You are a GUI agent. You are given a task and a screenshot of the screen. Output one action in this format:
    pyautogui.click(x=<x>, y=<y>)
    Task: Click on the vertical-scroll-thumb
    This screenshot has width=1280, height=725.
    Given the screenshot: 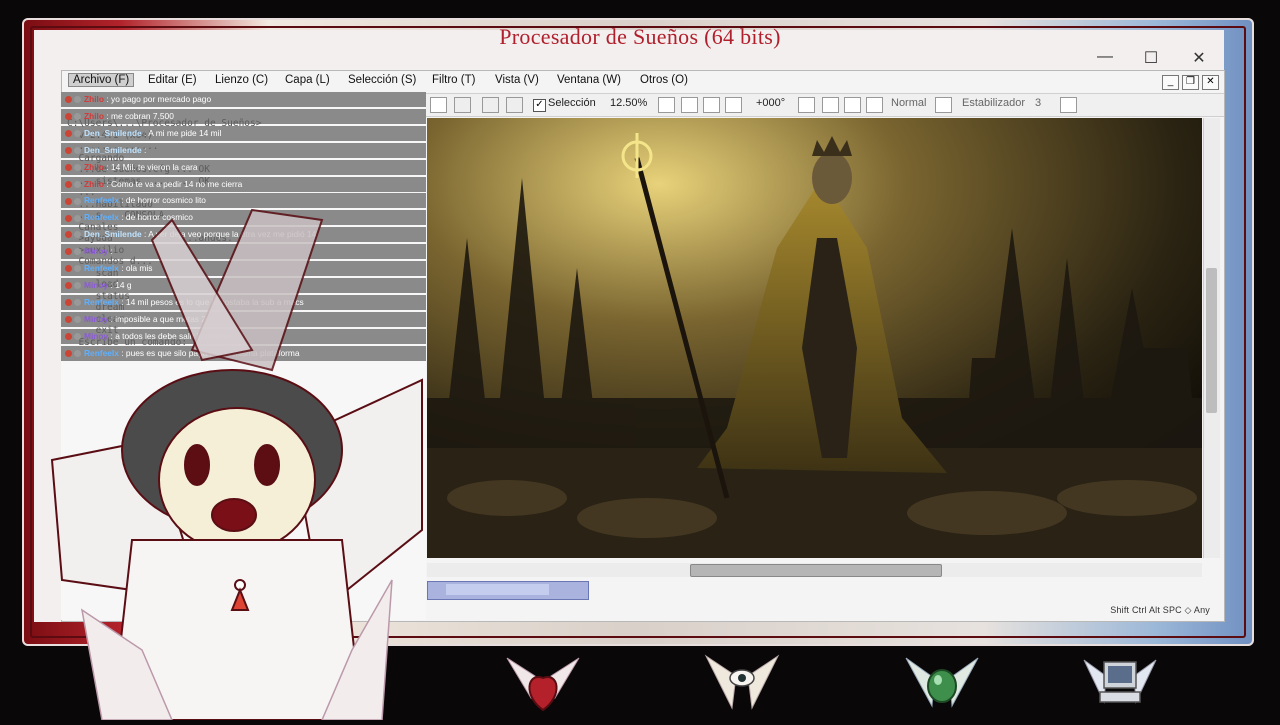 What is the action you would take?
    pyautogui.click(x=1211, y=340)
    